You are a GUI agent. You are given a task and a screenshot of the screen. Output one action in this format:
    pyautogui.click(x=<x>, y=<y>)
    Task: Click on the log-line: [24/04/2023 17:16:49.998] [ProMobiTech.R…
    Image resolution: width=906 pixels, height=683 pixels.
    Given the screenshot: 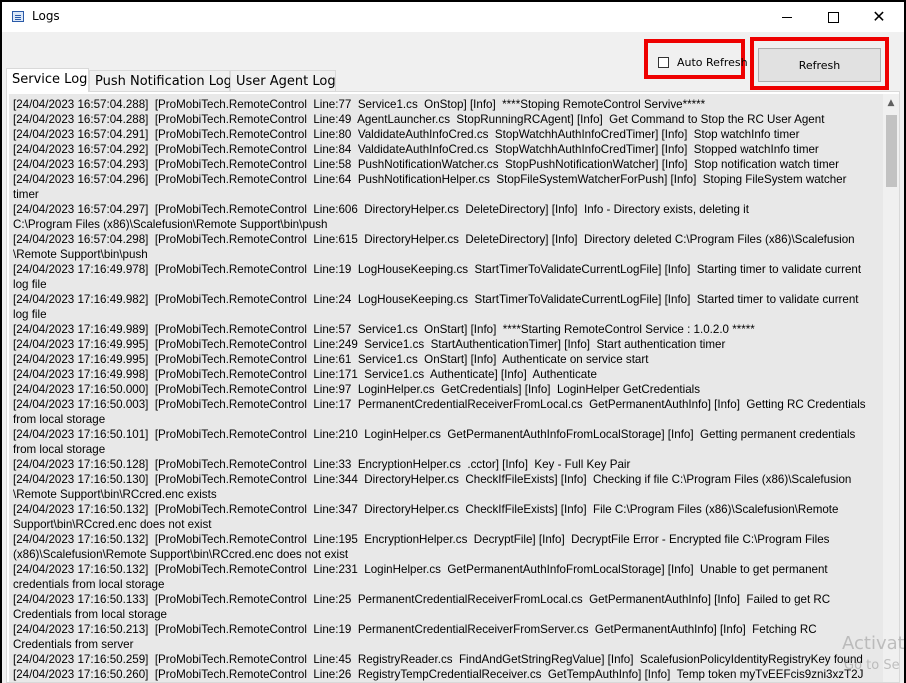 What is the action you would take?
    pyautogui.click(x=305, y=374)
    